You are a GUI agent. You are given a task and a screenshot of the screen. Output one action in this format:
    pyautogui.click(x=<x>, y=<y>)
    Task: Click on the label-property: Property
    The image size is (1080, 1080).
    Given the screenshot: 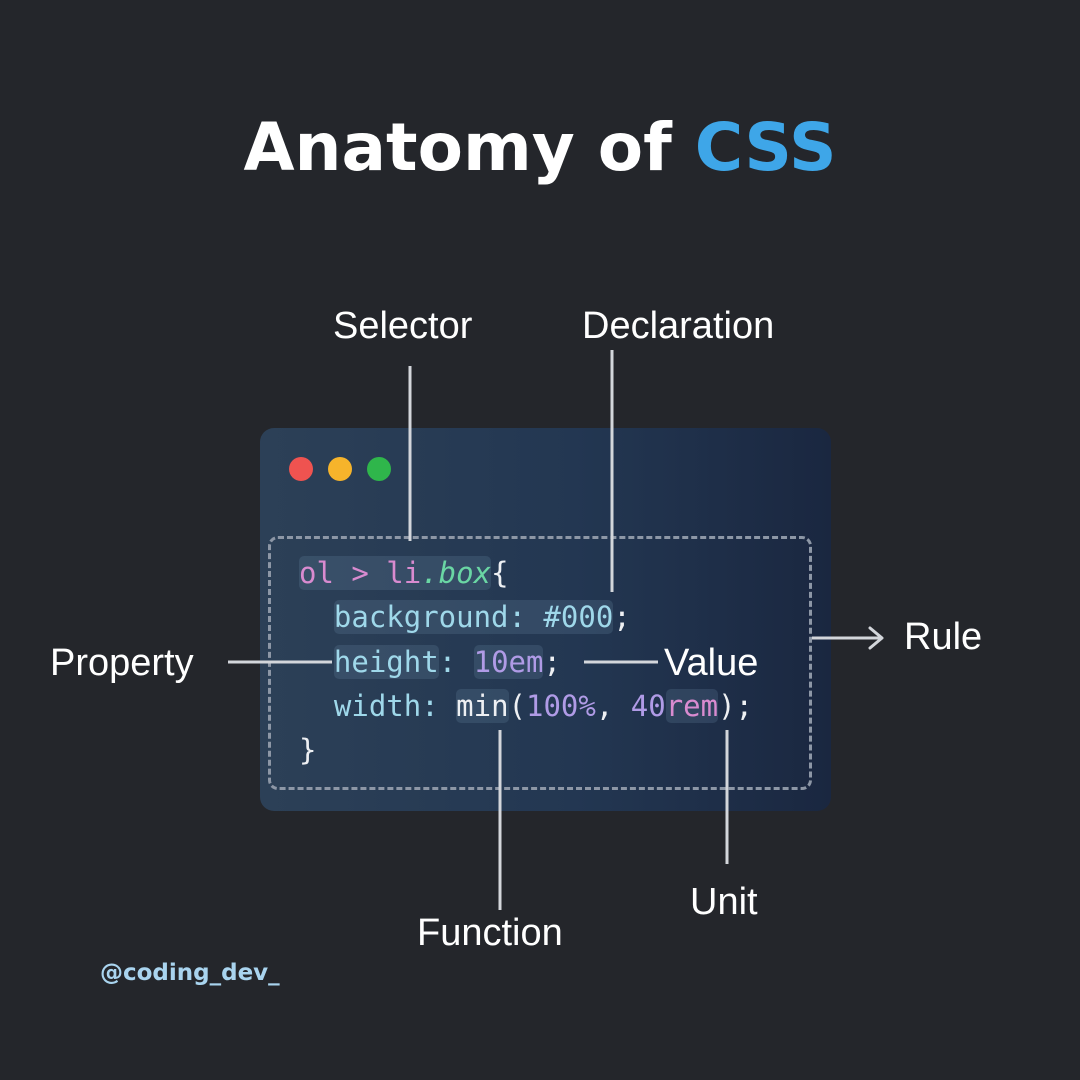 What is the action you would take?
    pyautogui.click(x=122, y=663)
    